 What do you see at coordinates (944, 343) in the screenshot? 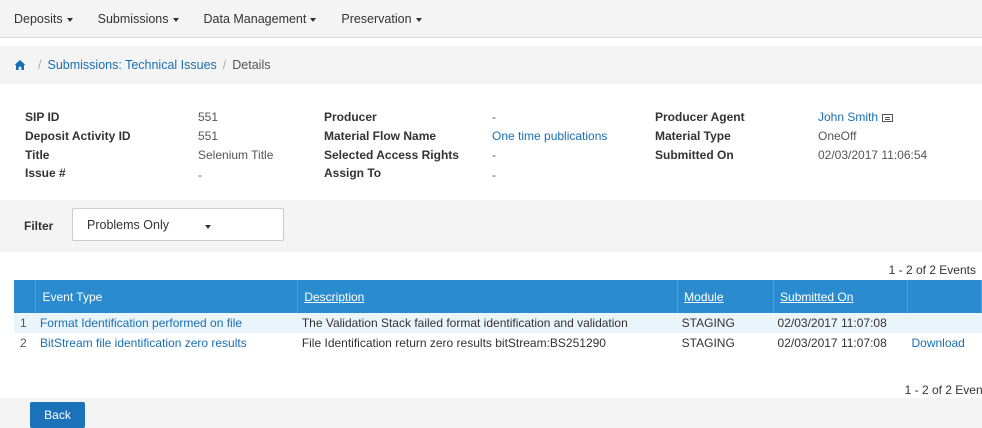
I see `download-link: Download` at bounding box center [944, 343].